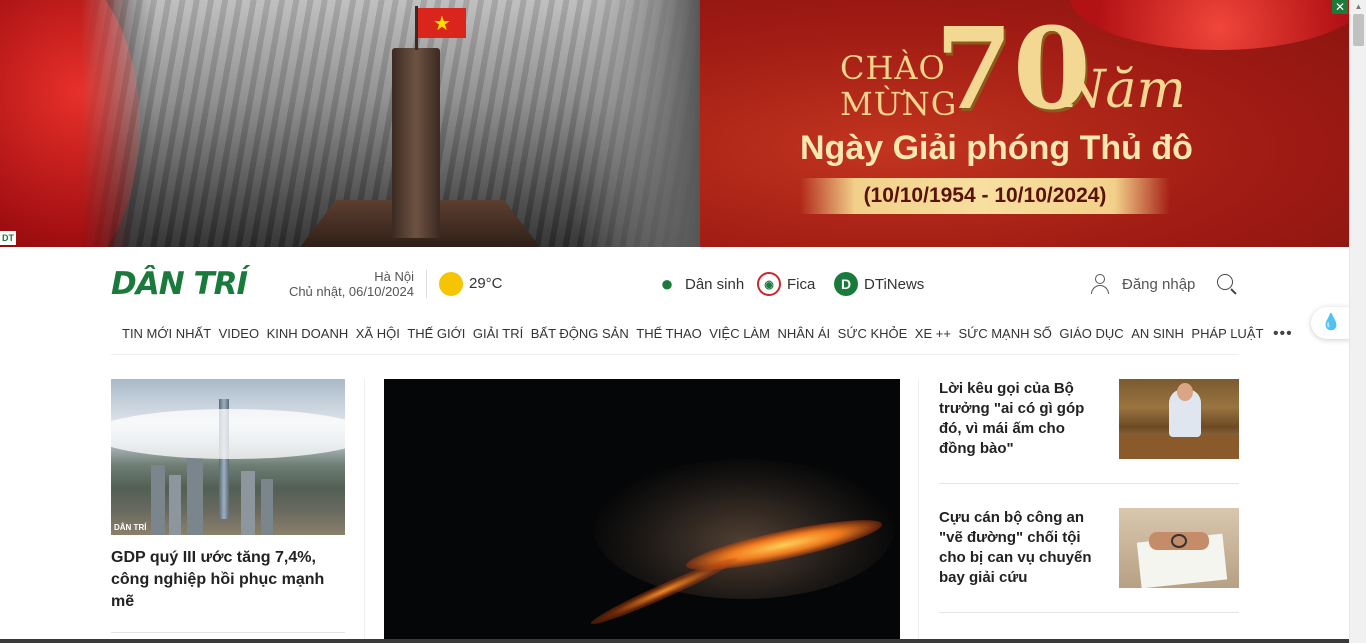  Describe the element at coordinates (442, 23) in the screenshot. I see `vietnam-flag-icon: ★` at that location.